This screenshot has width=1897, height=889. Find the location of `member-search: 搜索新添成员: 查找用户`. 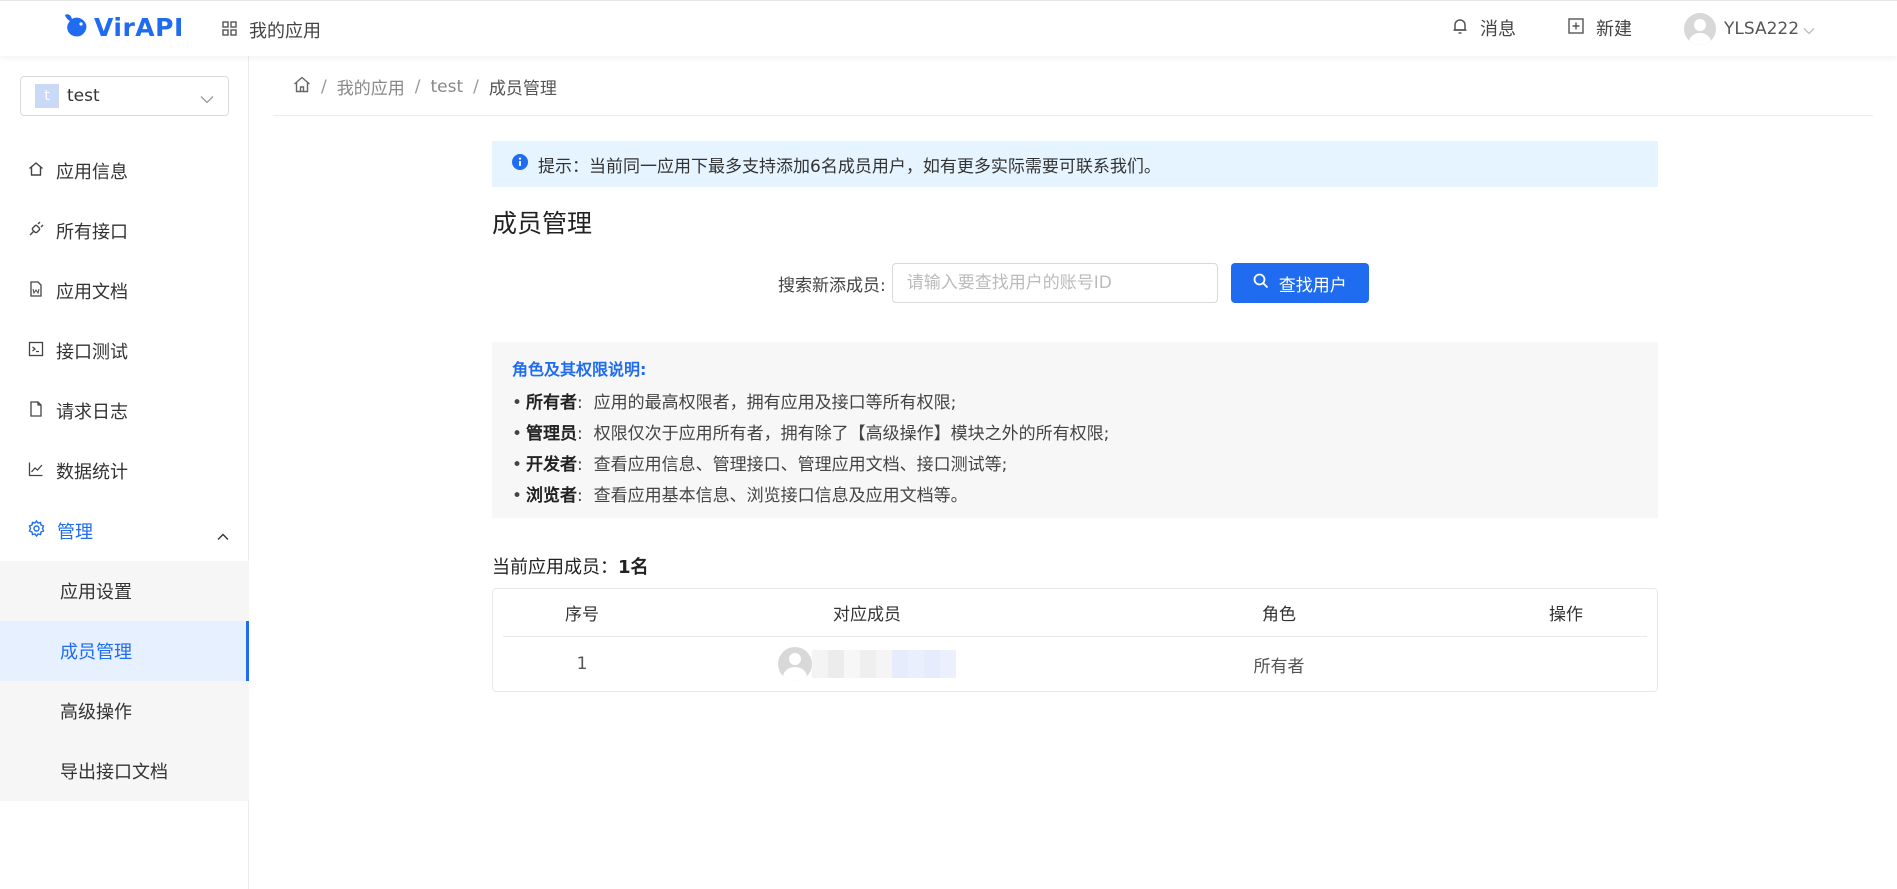

member-search: 搜索新添成员: 查找用户 is located at coordinates (1073, 283).